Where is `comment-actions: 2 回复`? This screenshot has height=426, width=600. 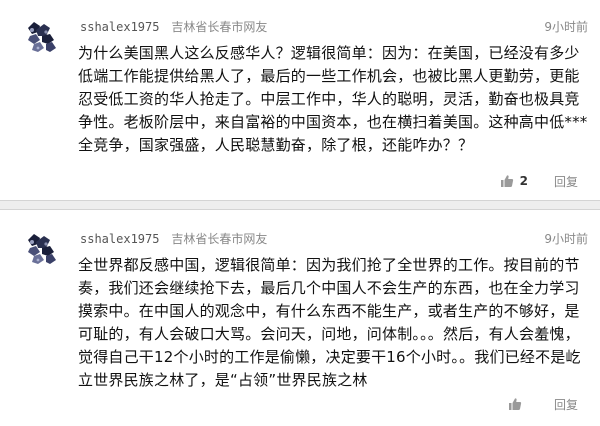
comment-actions: 2 回复 is located at coordinates (539, 181).